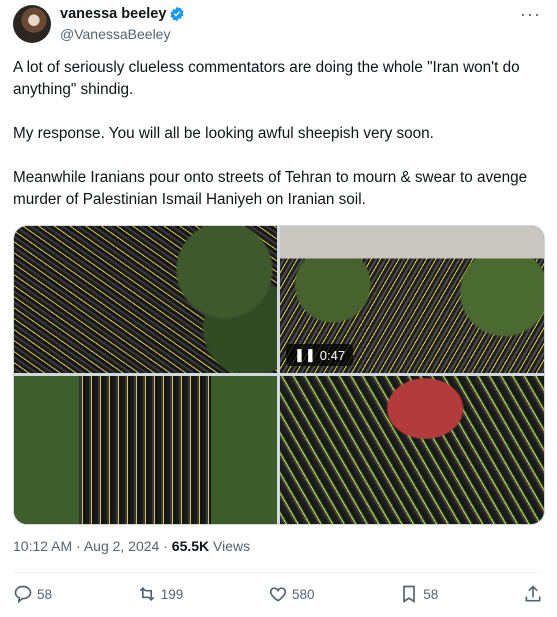 The height and width of the screenshot is (617, 557). Describe the element at coordinates (305, 354) in the screenshot. I see `pause-icon: ❚❚` at that location.